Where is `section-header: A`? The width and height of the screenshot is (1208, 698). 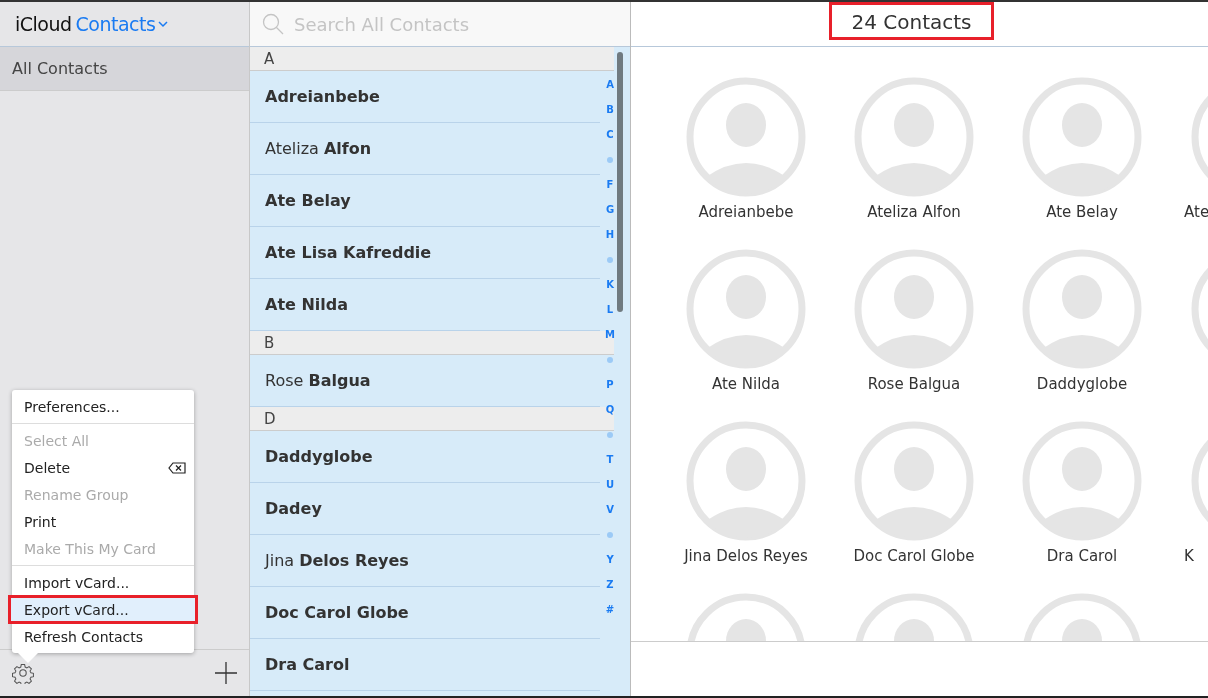
section-header: A is located at coordinates (432, 59).